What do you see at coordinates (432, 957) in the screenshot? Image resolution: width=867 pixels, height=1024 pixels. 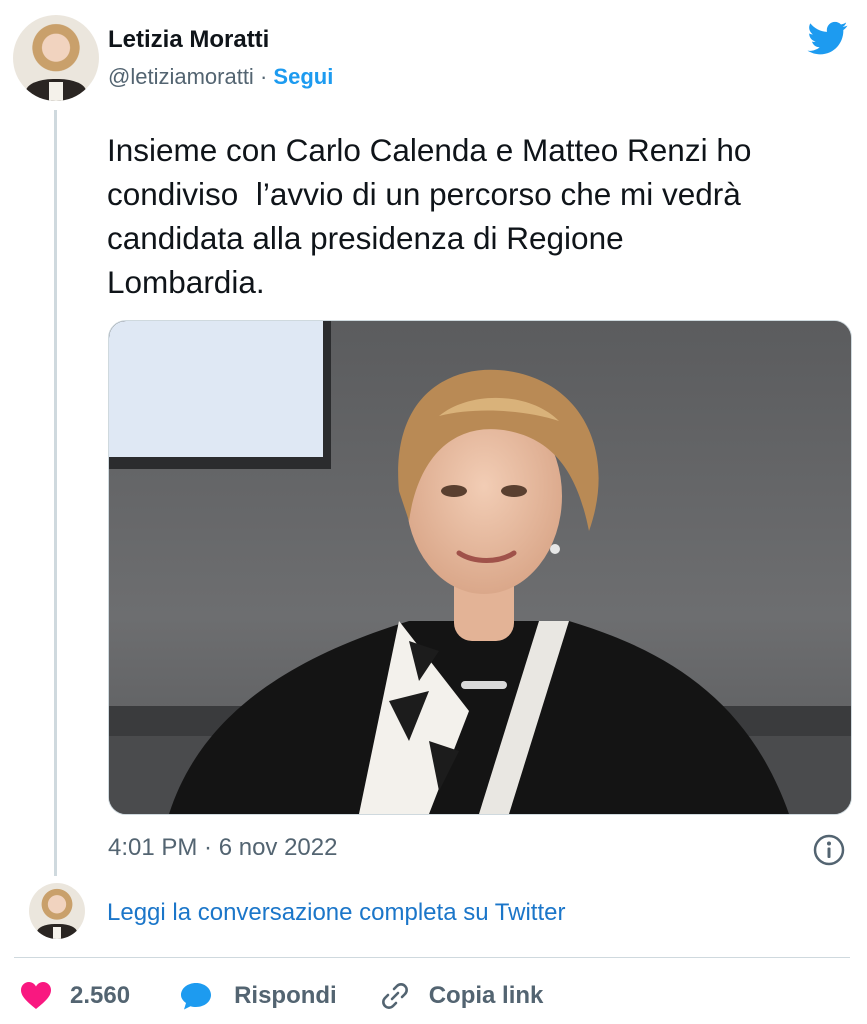 I see `divider` at bounding box center [432, 957].